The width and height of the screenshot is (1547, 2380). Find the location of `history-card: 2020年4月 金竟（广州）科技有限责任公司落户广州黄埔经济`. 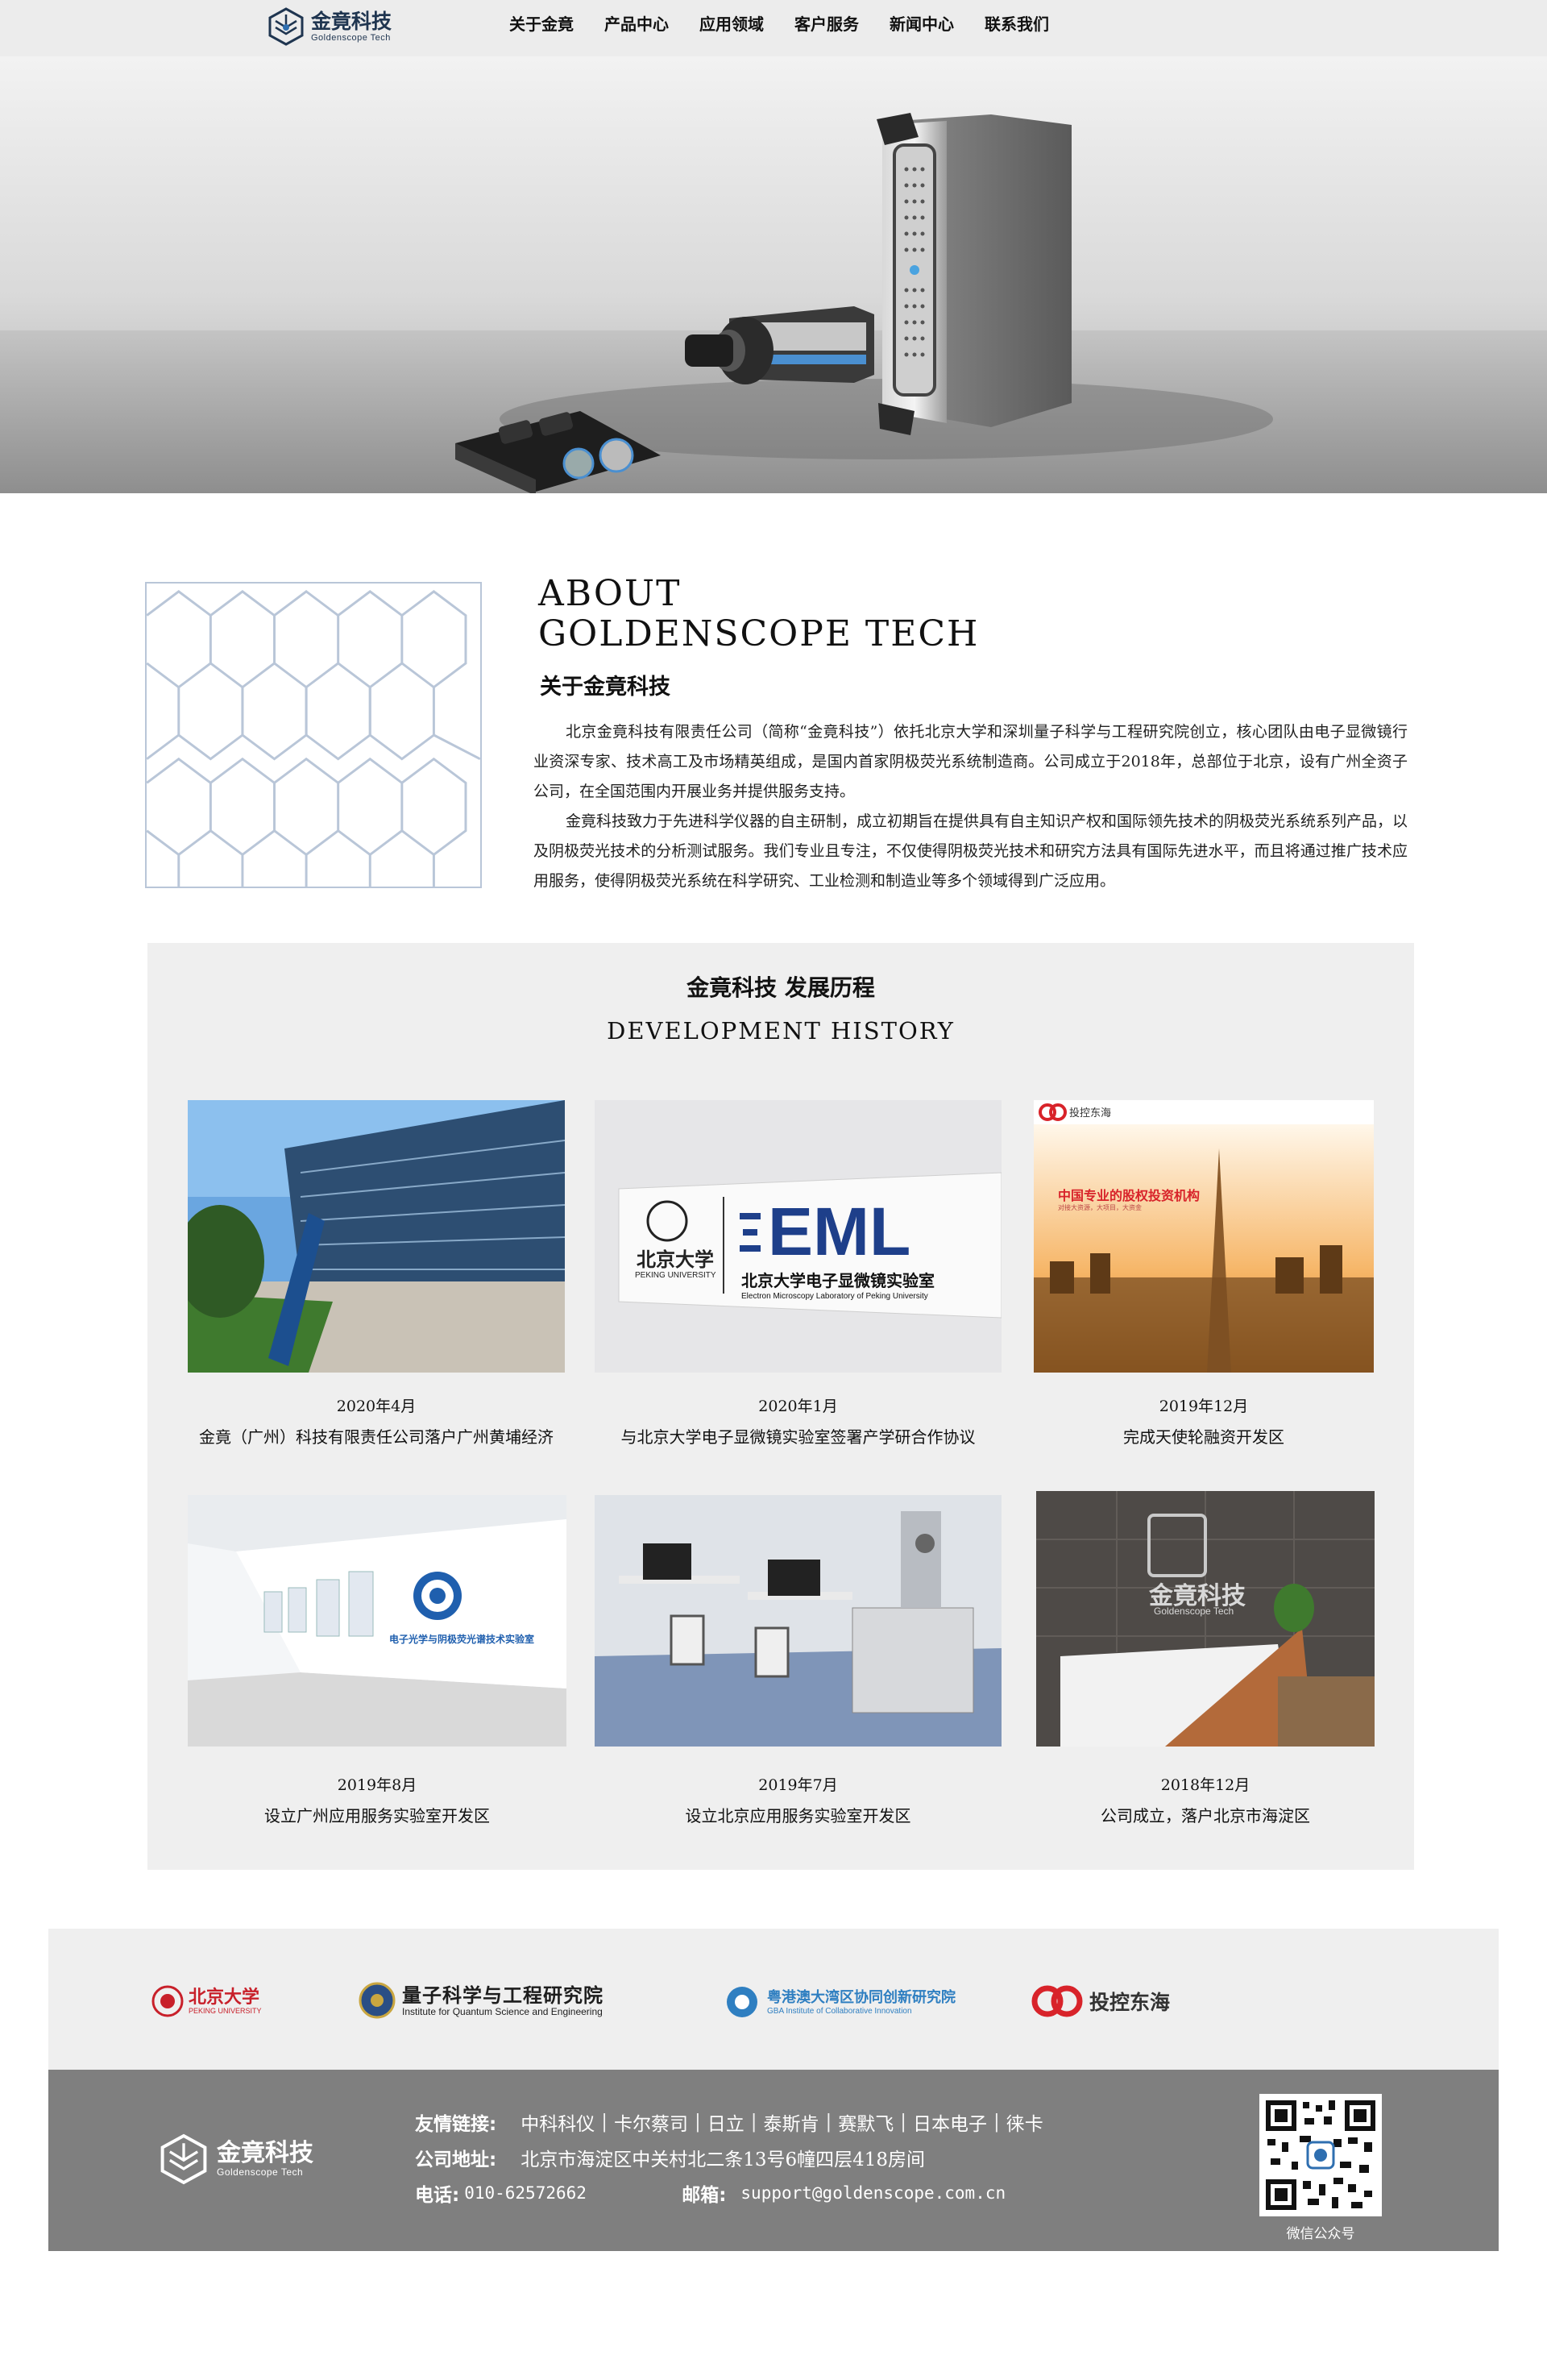

history-card: 2020年4月 金竟（广州）科技有限责任公司落户广州黄埔经济 is located at coordinates (376, 1286).